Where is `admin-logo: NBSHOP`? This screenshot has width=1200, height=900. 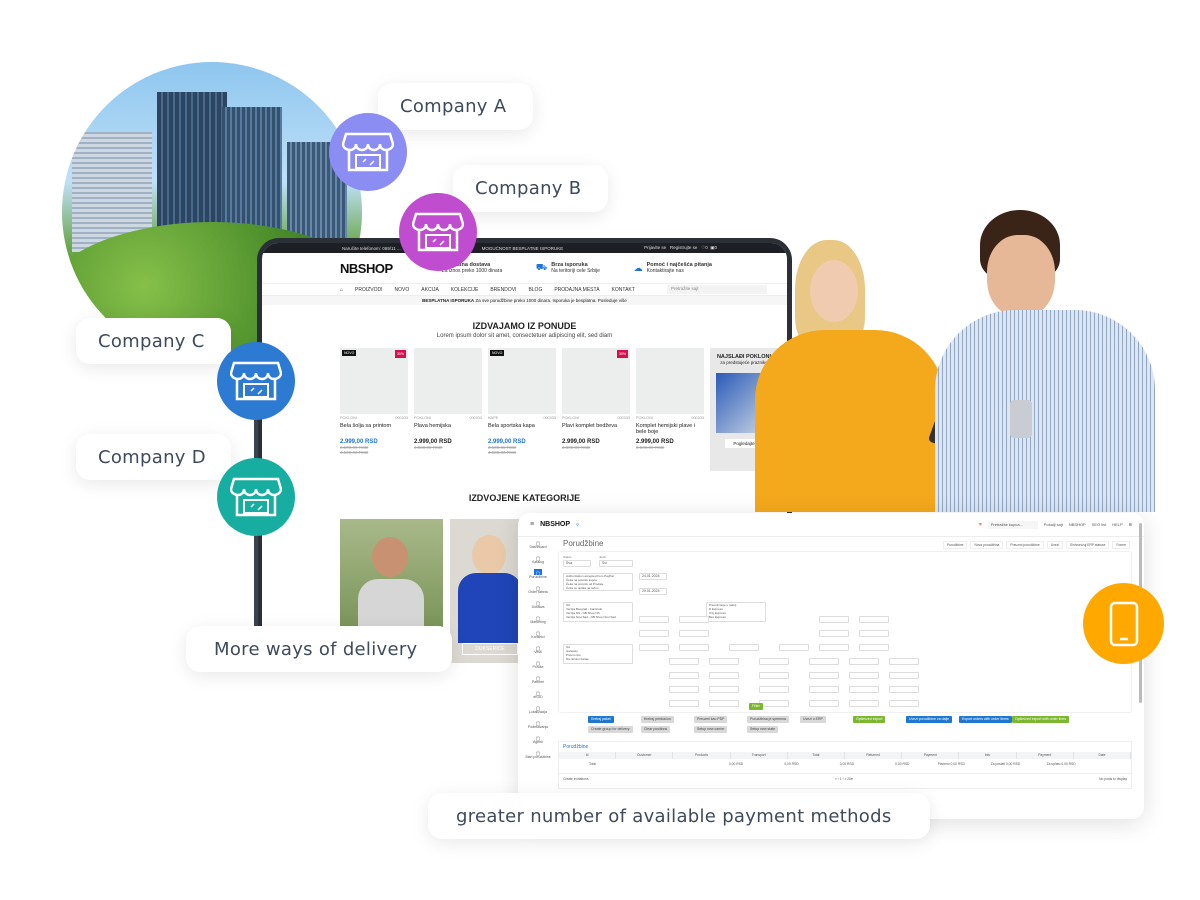 admin-logo: NBSHOP is located at coordinates (555, 524).